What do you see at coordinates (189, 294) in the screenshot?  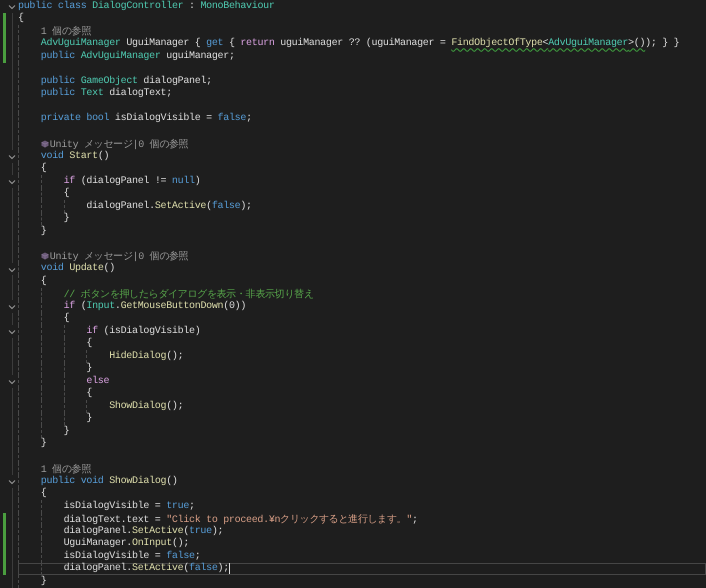 I see `code-line: // ボタンを押したらダイアログを表示・非表示切り替え` at bounding box center [189, 294].